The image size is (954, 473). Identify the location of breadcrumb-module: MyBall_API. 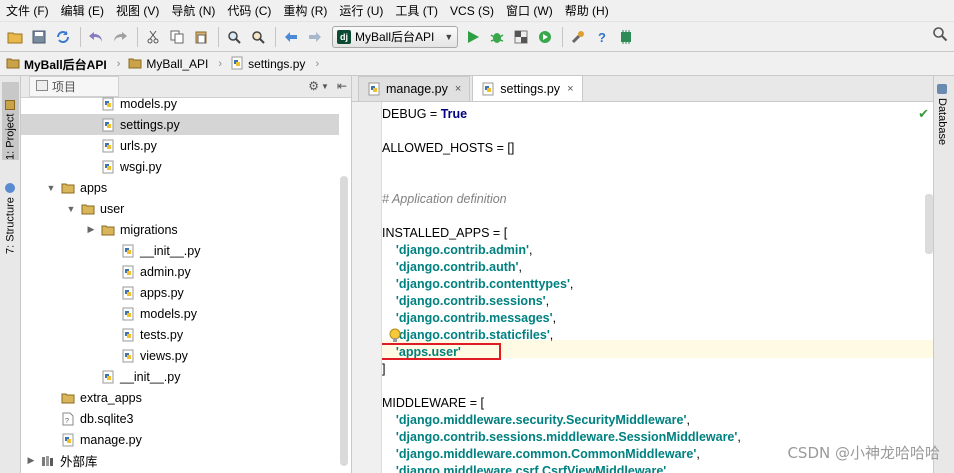
(173, 64).